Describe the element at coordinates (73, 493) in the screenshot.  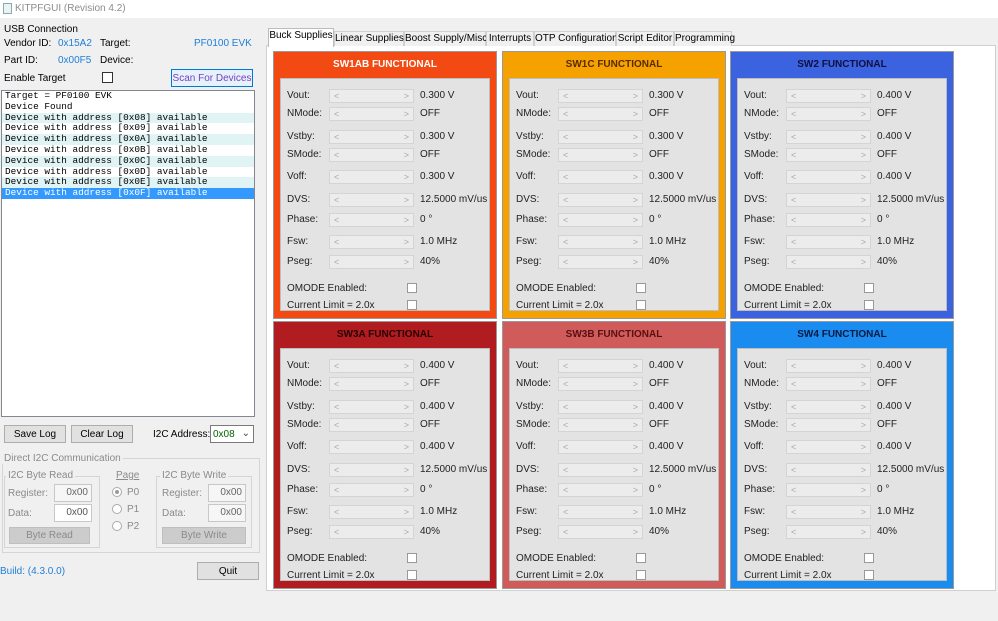
I see `read-register-field: 0x00` at that location.